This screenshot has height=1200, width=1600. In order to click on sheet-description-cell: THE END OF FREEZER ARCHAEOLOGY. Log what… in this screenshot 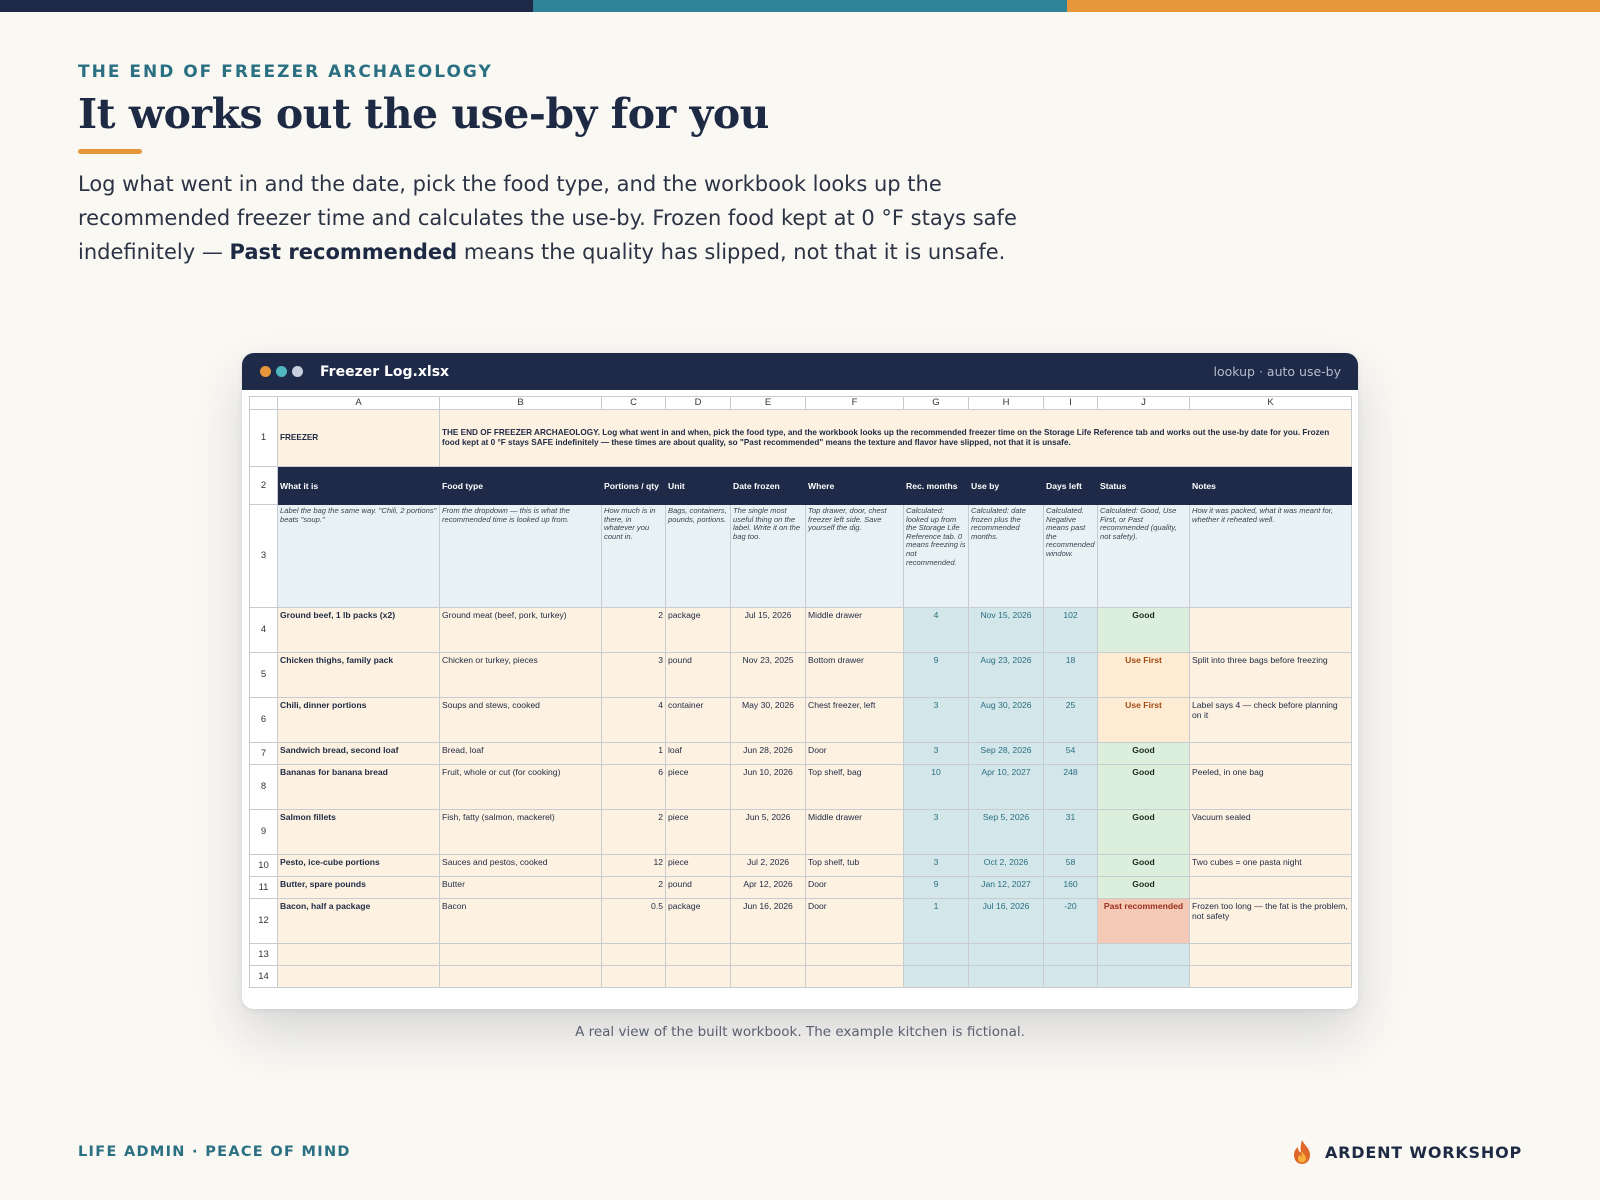, I will do `click(895, 438)`.